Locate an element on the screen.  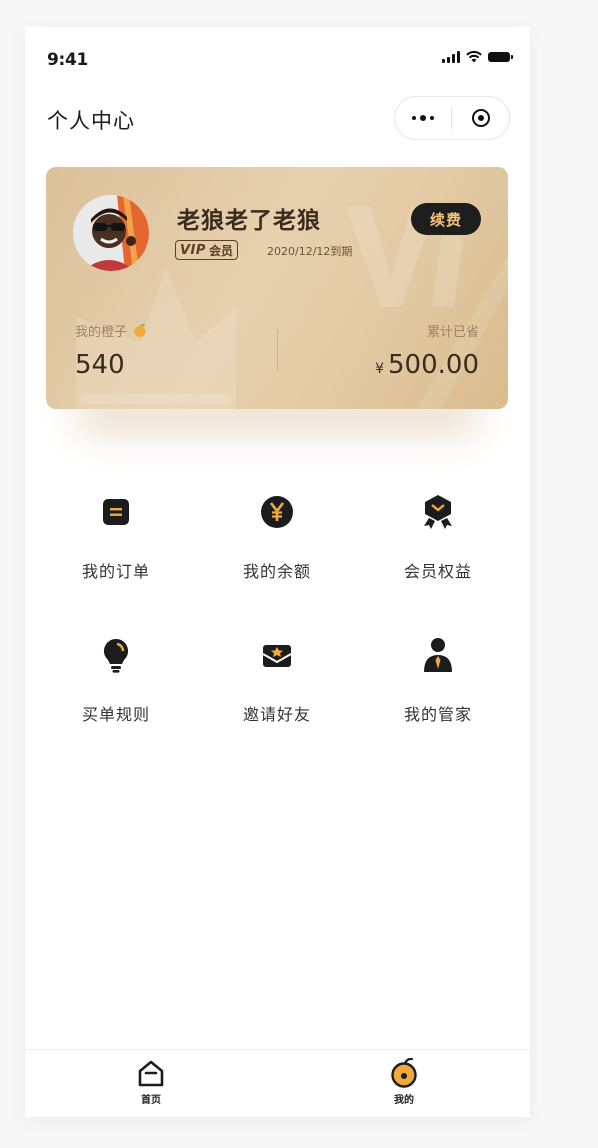
page-title: 个人中心 is located at coordinates (91, 121).